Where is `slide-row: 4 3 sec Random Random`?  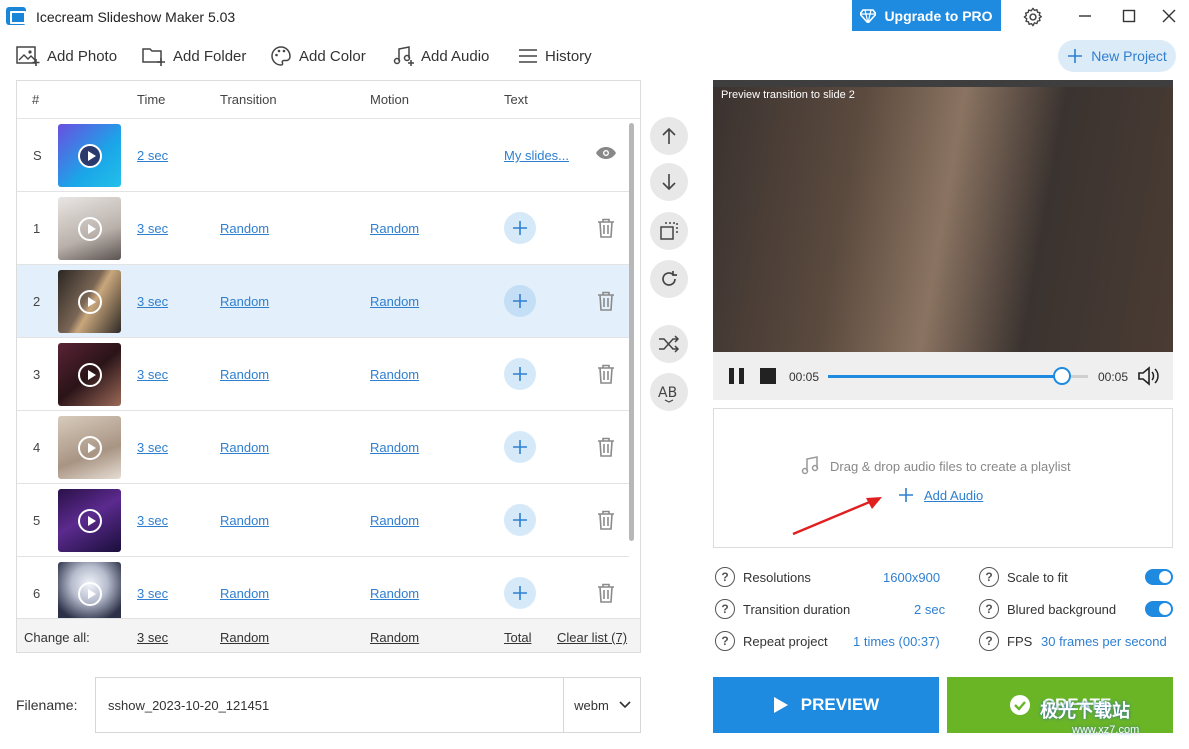
slide-row: 4 3 sec Random Random is located at coordinates (323, 447).